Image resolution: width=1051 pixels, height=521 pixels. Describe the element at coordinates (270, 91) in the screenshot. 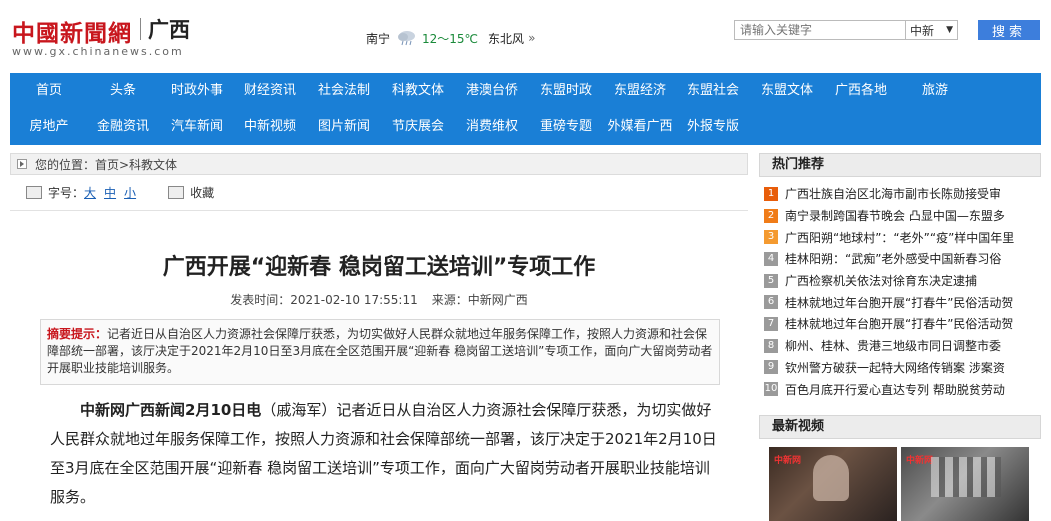

I see `nav-item-finance: 财经资讯` at that location.